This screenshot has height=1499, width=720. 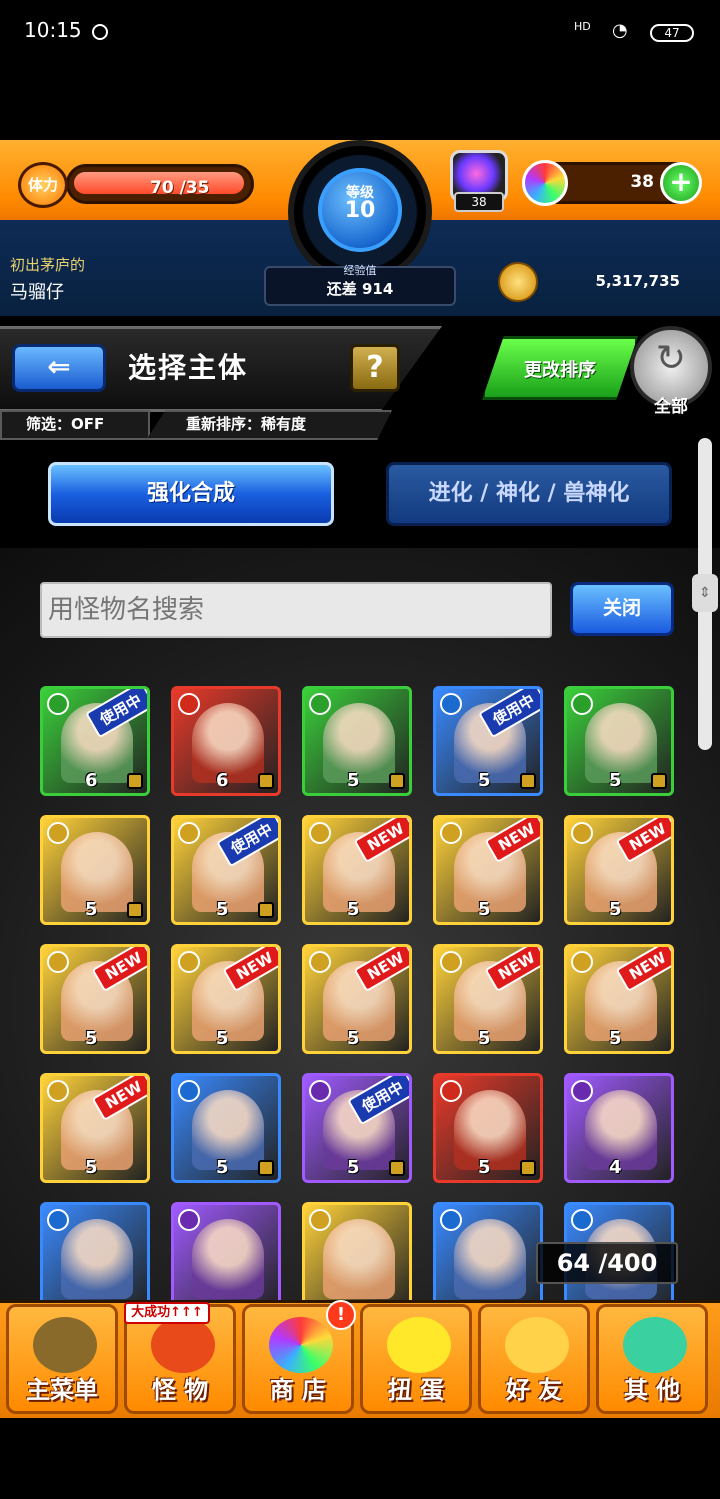 I want to click on monster-card: 4, so click(x=619, y=1128).